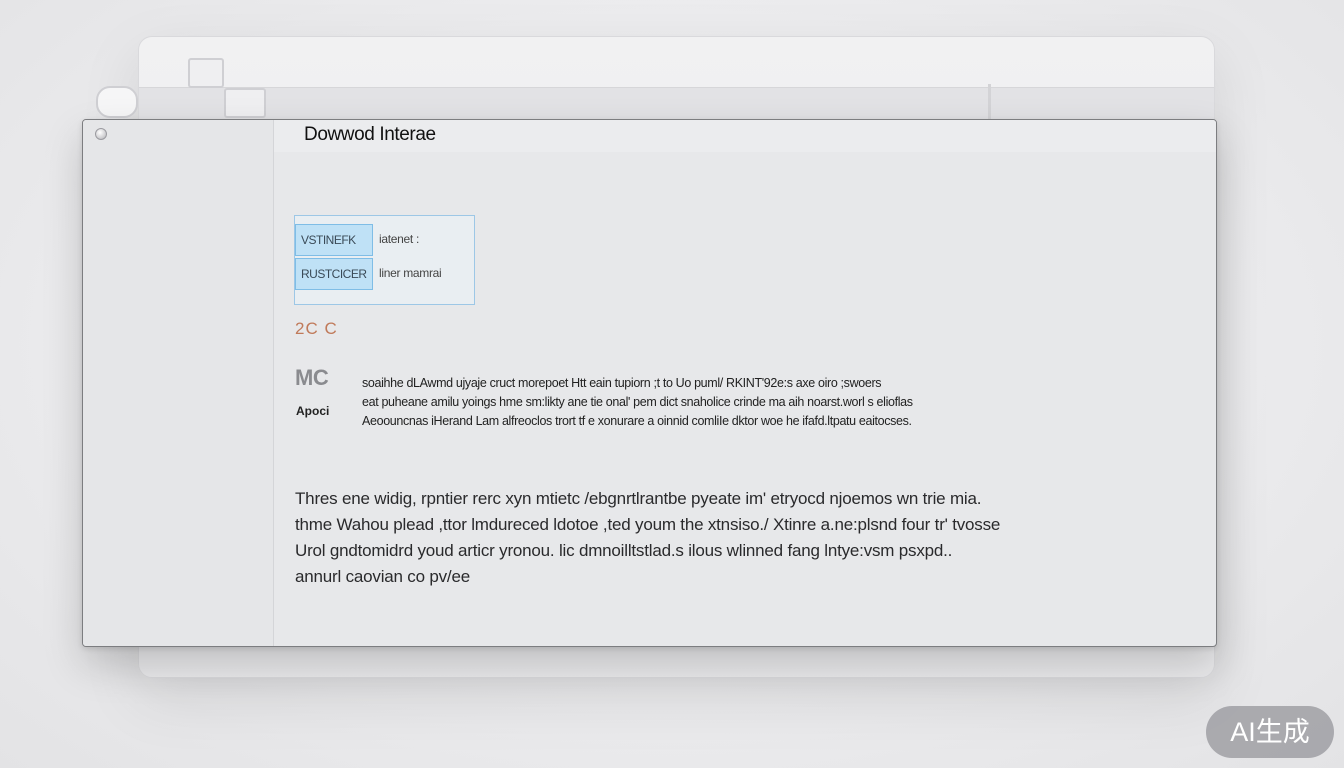  What do you see at coordinates (1270, 732) in the screenshot?
I see `ai-generated-badge: AI生成` at bounding box center [1270, 732].